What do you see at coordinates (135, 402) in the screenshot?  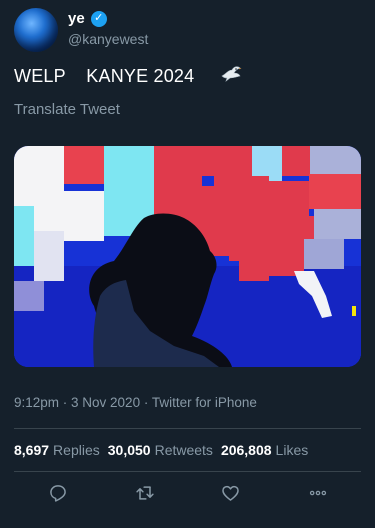 I see `tweet-timestamp: 9:12pm · 3 Nov 2020 · Twitter for iPhone` at bounding box center [135, 402].